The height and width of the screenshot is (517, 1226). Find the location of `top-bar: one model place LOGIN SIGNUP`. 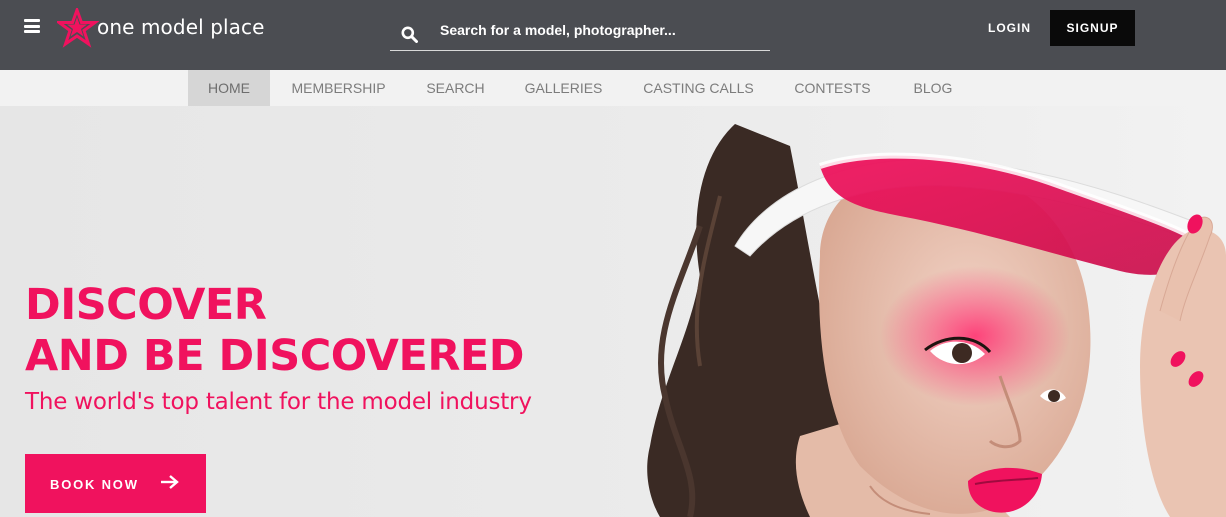

top-bar: one model place LOGIN SIGNUP is located at coordinates (613, 35).